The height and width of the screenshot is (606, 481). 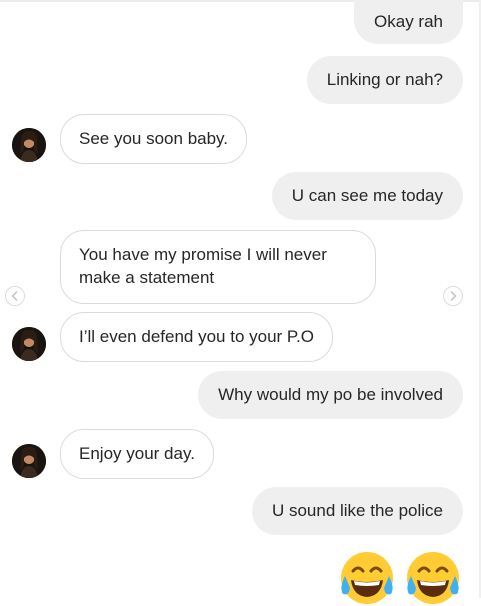 I want to click on message-text: U can see me today, so click(x=367, y=195).